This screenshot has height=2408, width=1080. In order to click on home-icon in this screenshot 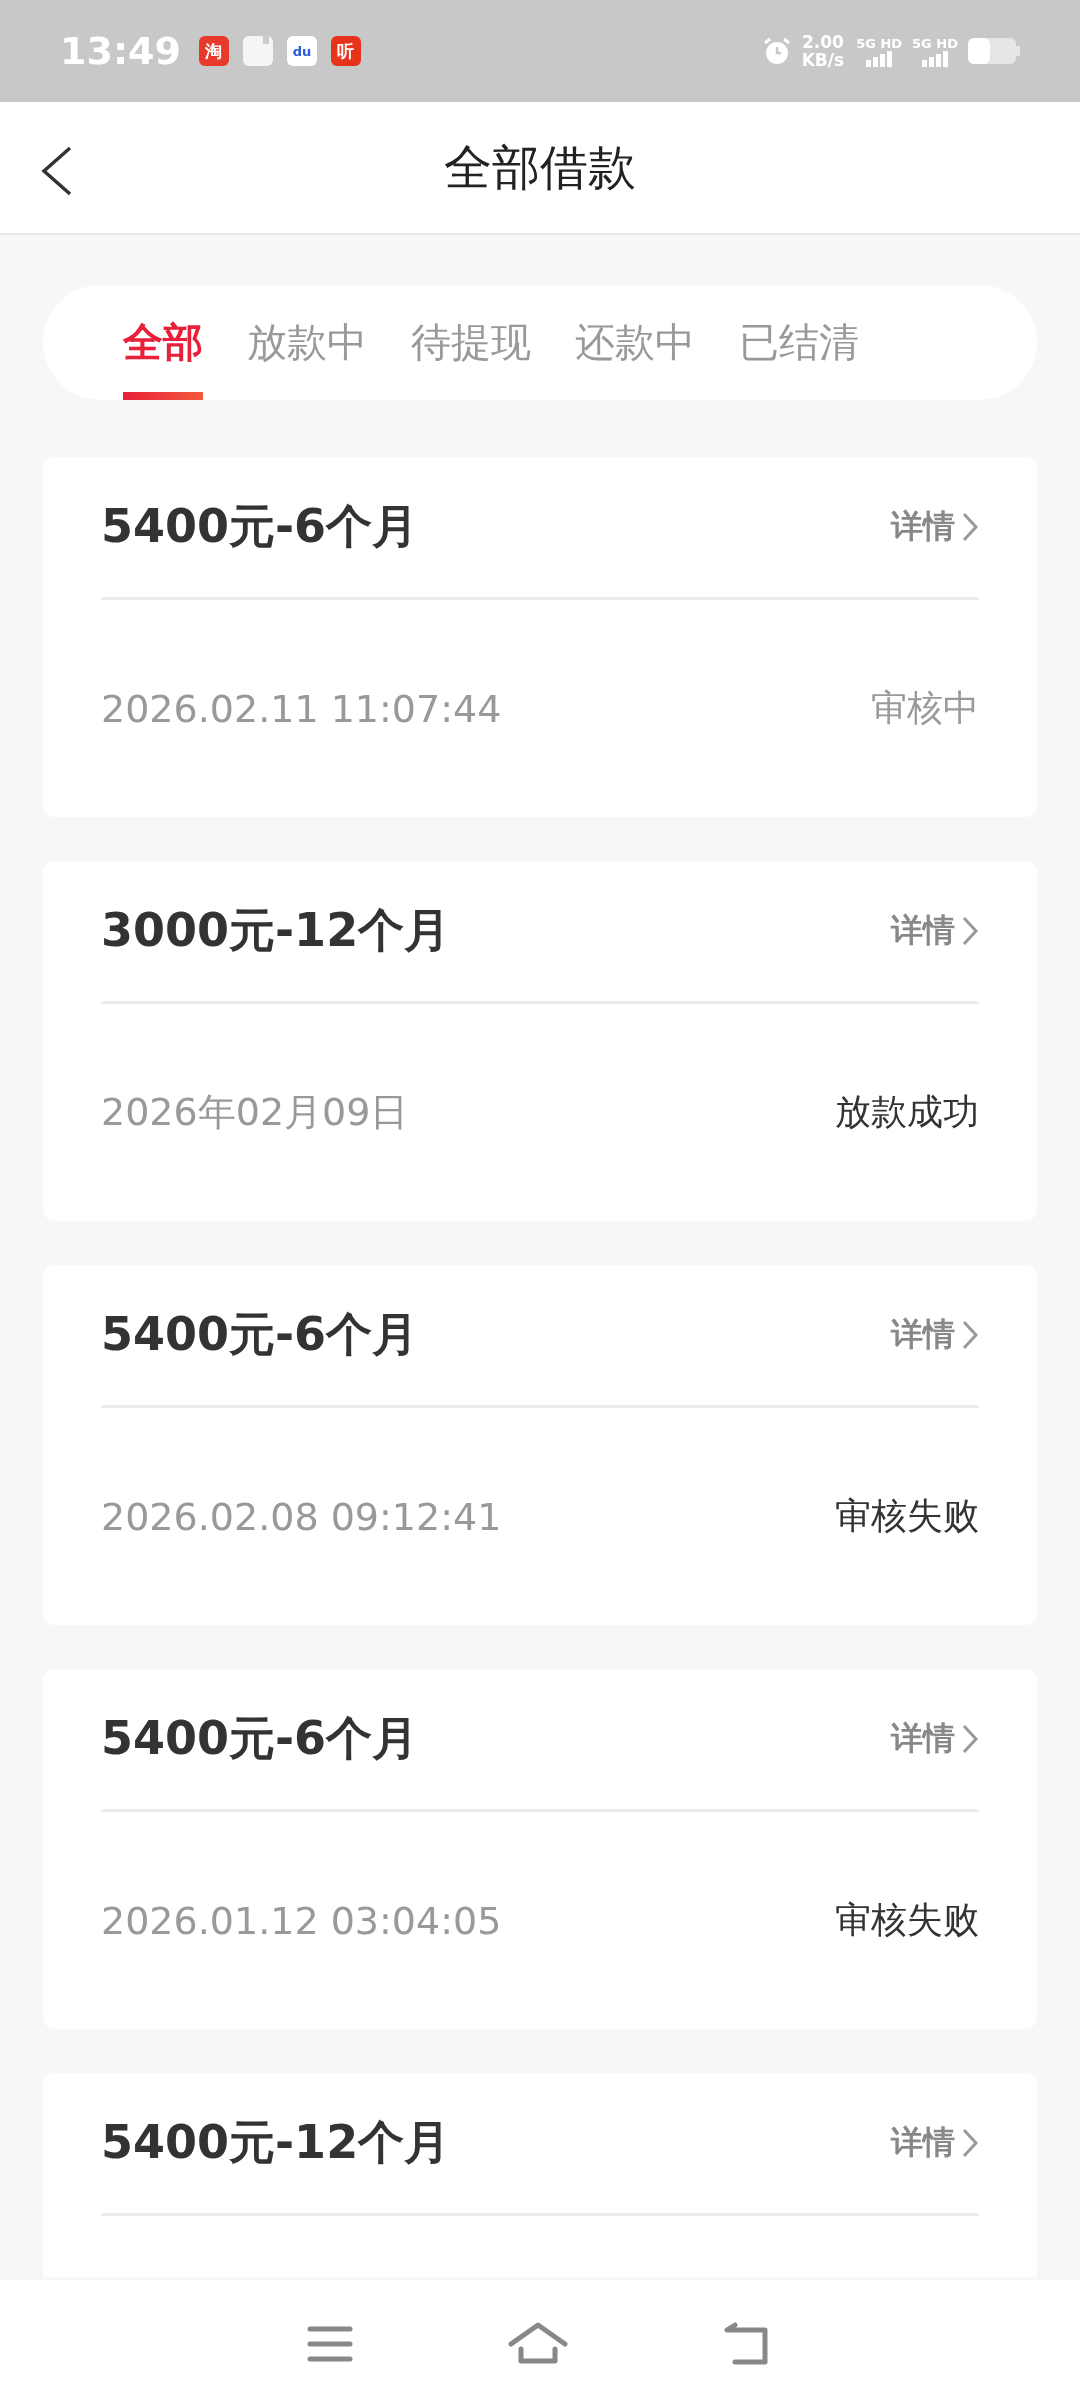, I will do `click(538, 2344)`.